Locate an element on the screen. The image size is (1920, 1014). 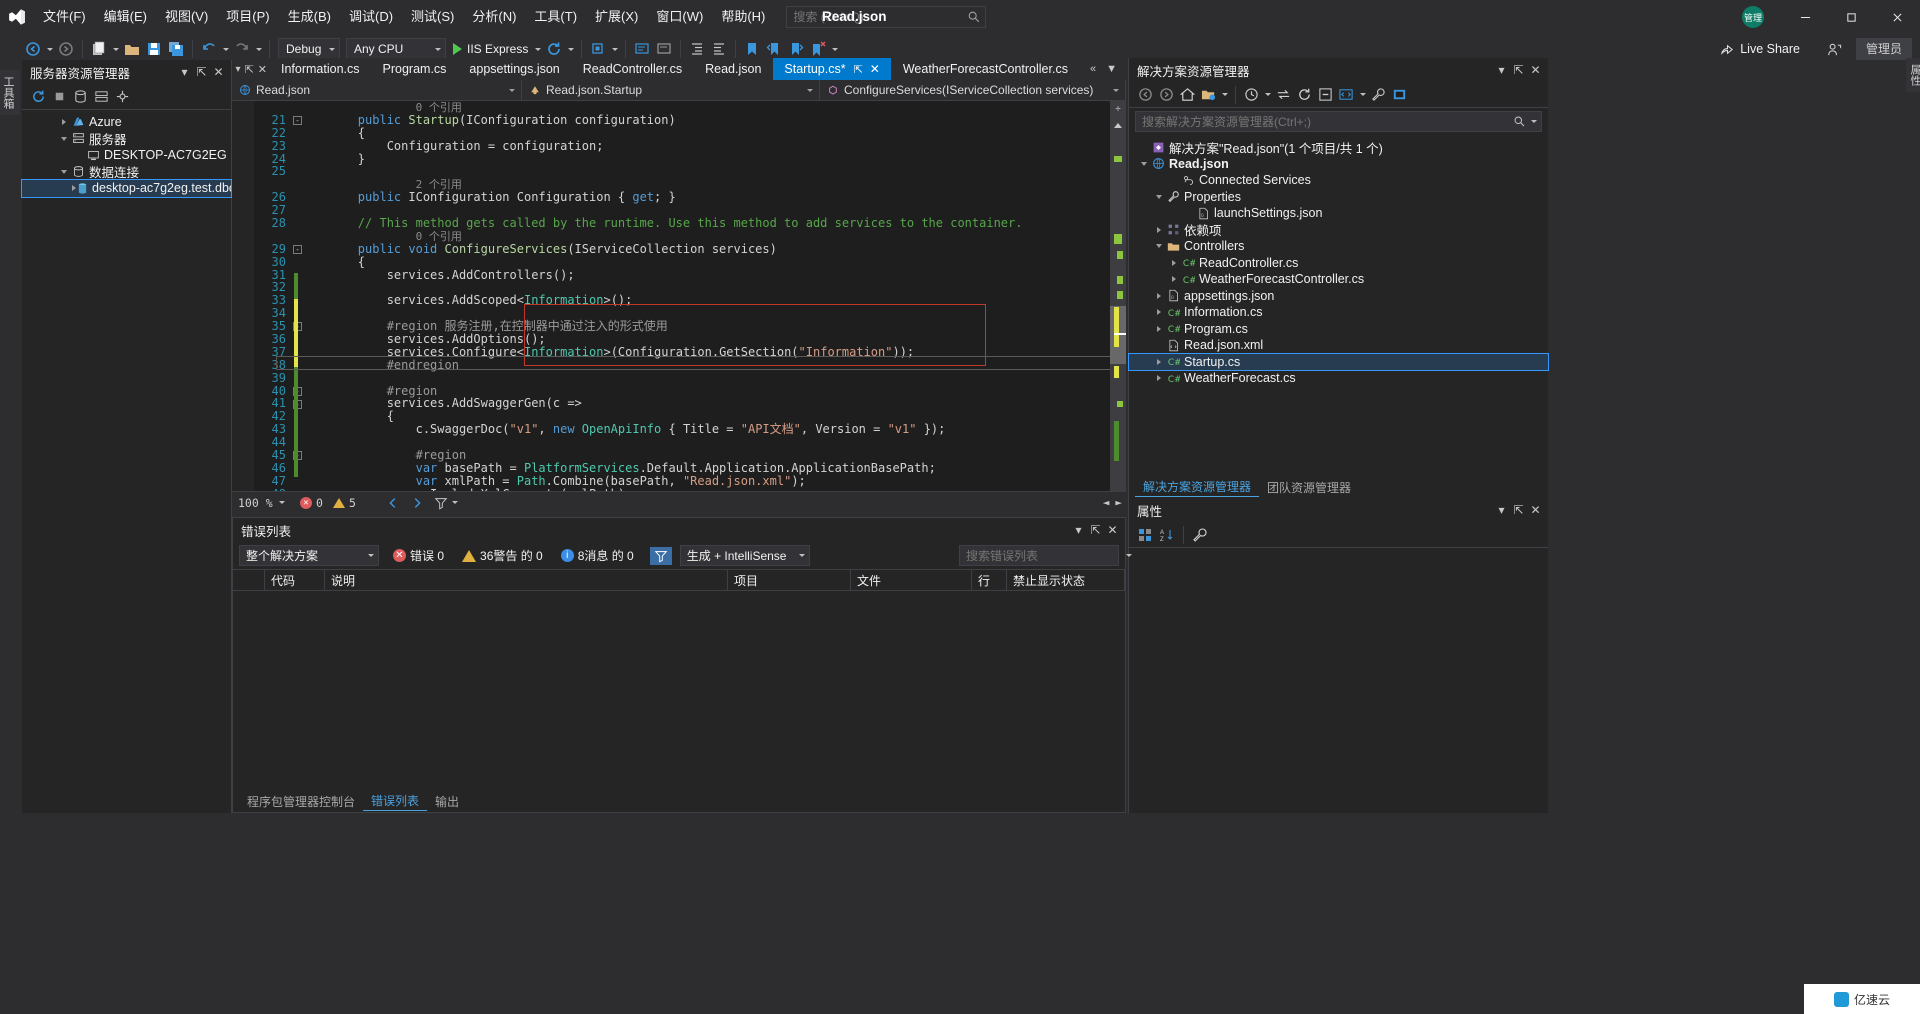
live-share-button: Live Share is located at coordinates (1760, 49).